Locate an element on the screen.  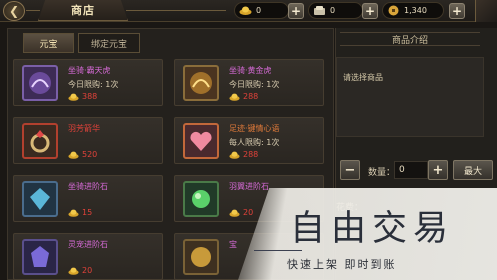
item-name: 宝 is located at coordinates (233, 244).